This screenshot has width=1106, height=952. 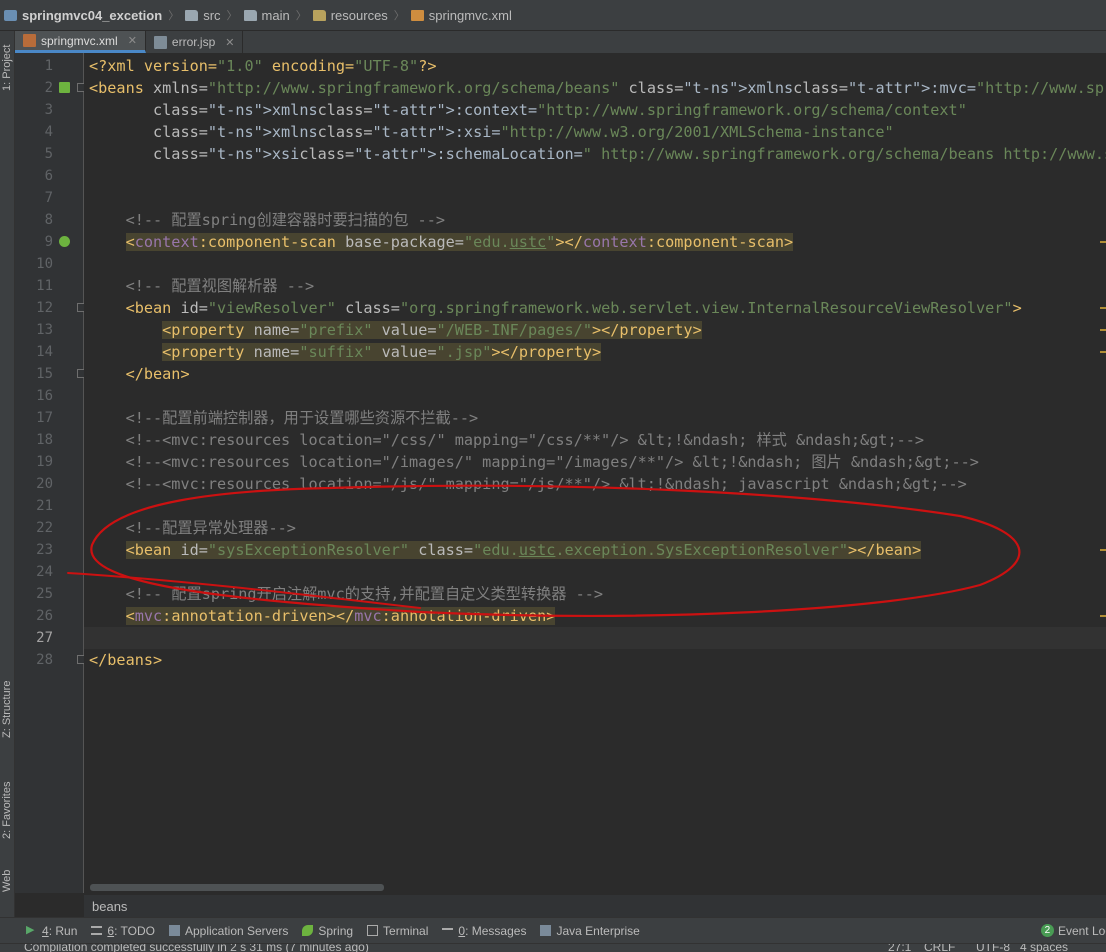 What do you see at coordinates (48, 132) in the screenshot?
I see `line-number: 4` at bounding box center [48, 132].